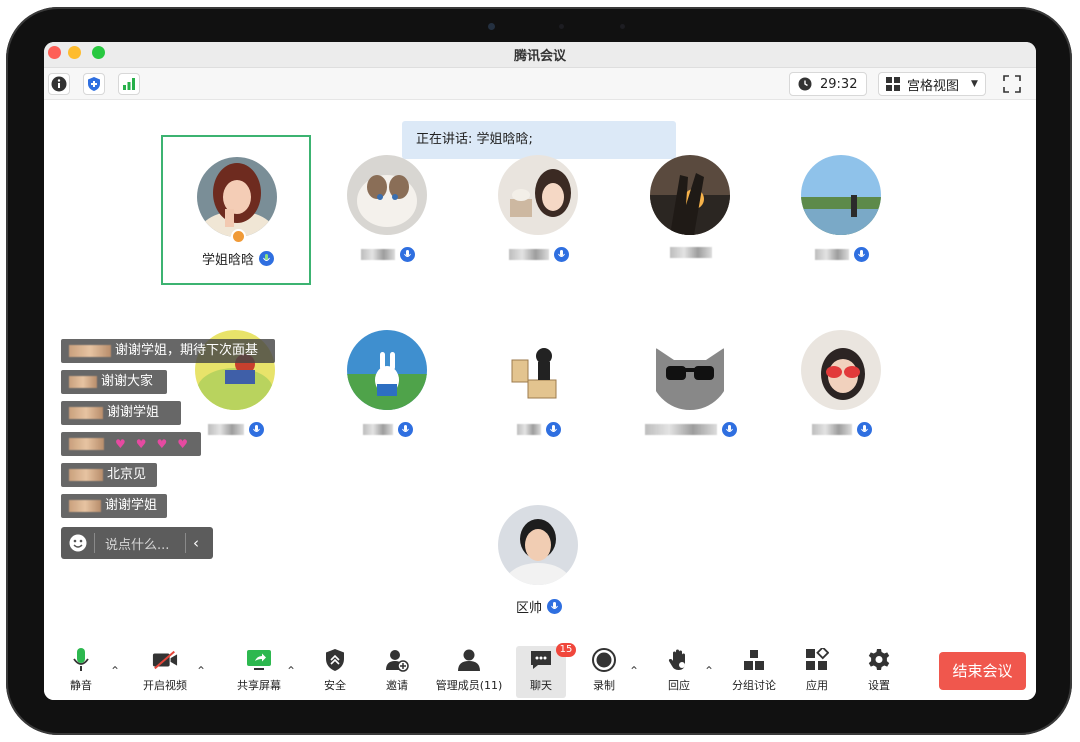 The height and width of the screenshot is (742, 1080). I want to click on participant-name-row: 学姐晗晗, so click(238, 258).